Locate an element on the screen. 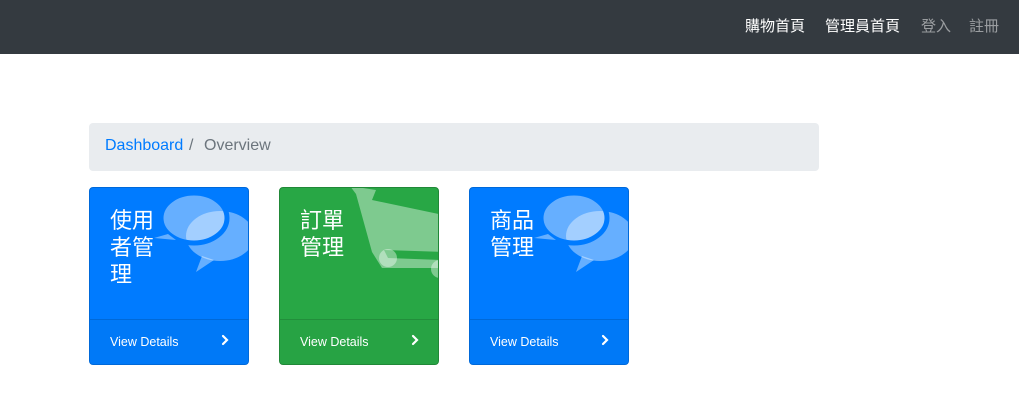  card-user-management: 使用者管理 View Details is located at coordinates (169, 276).